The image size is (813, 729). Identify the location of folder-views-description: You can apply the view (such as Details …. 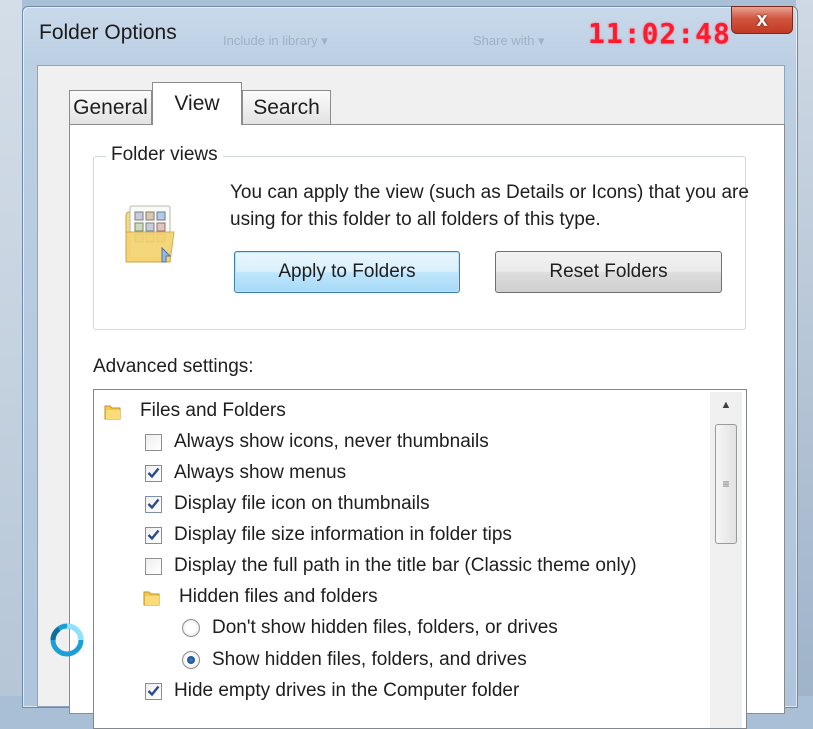
(489, 206).